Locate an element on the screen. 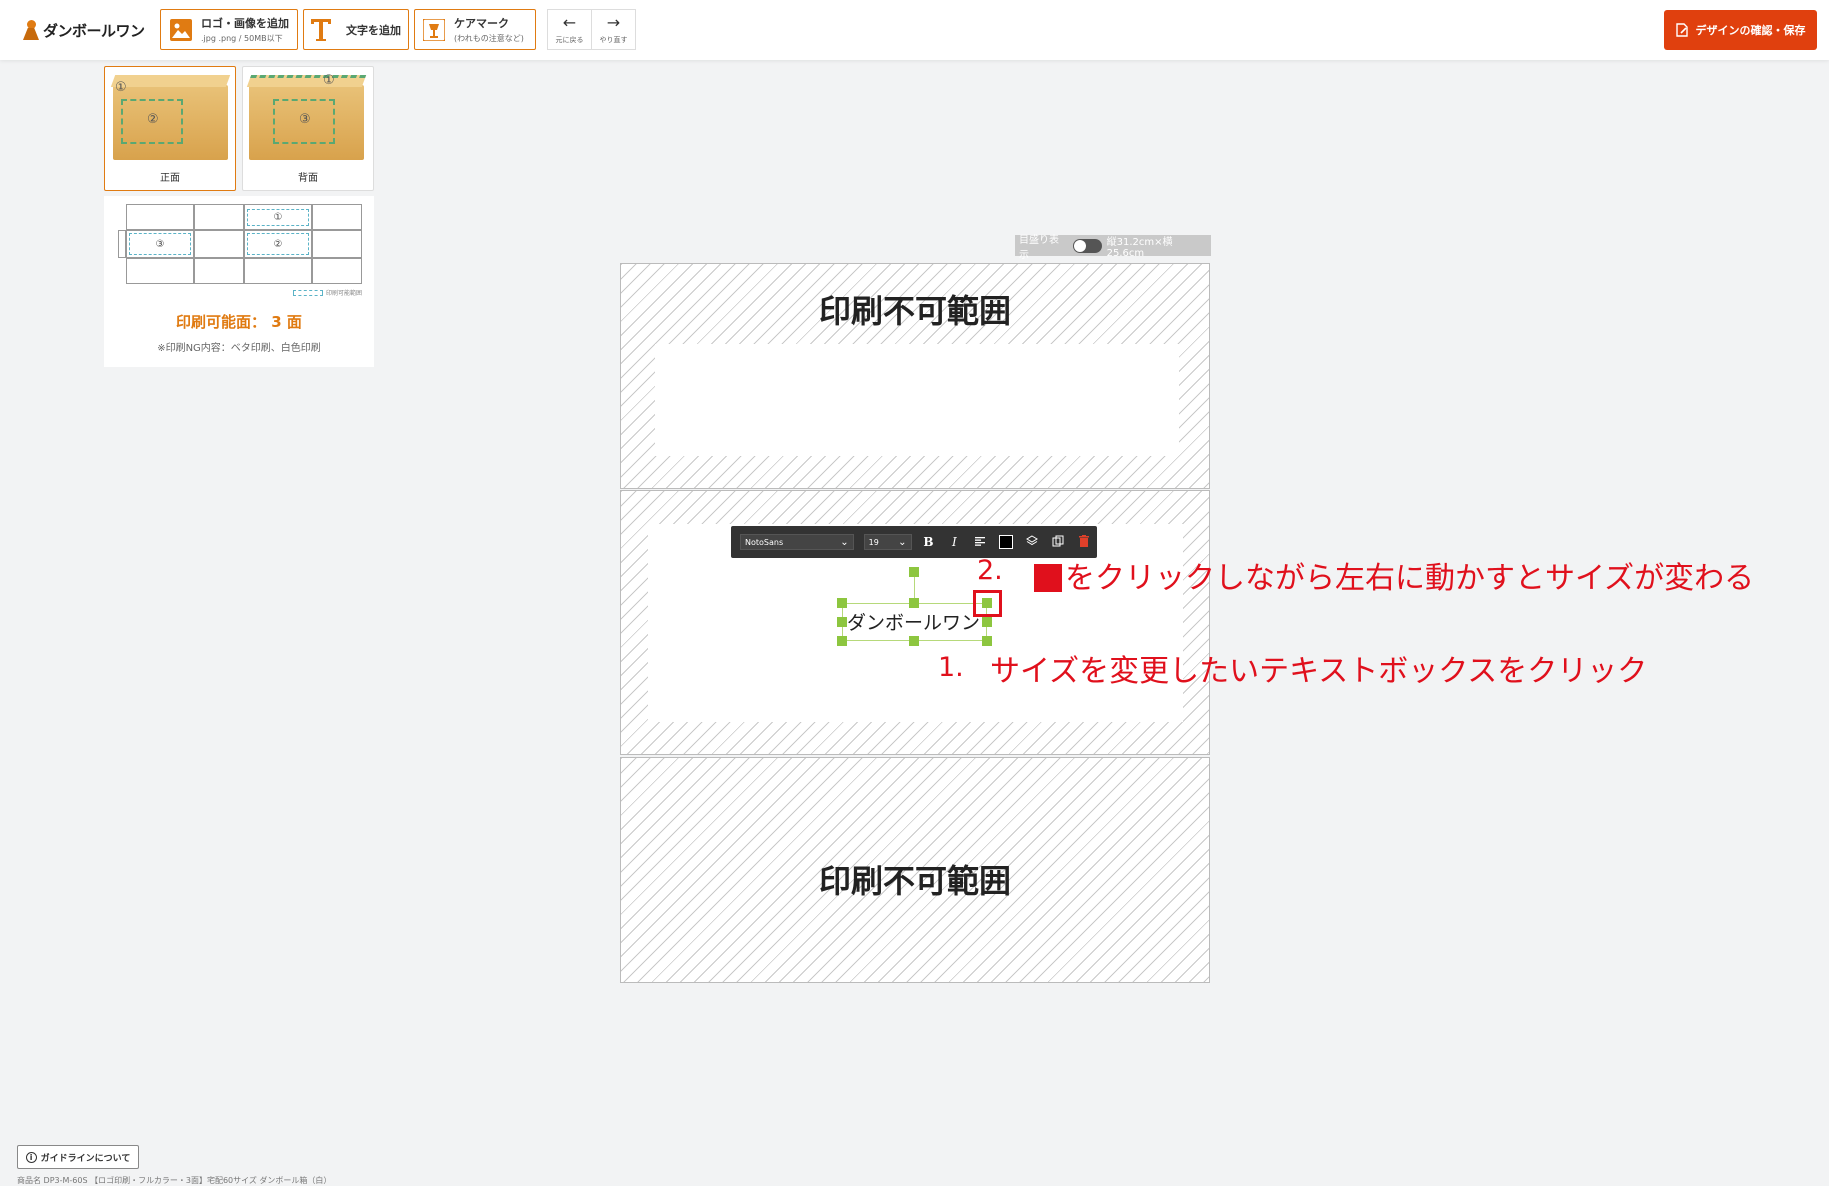  logo-mark-icon is located at coordinates (31, 30).